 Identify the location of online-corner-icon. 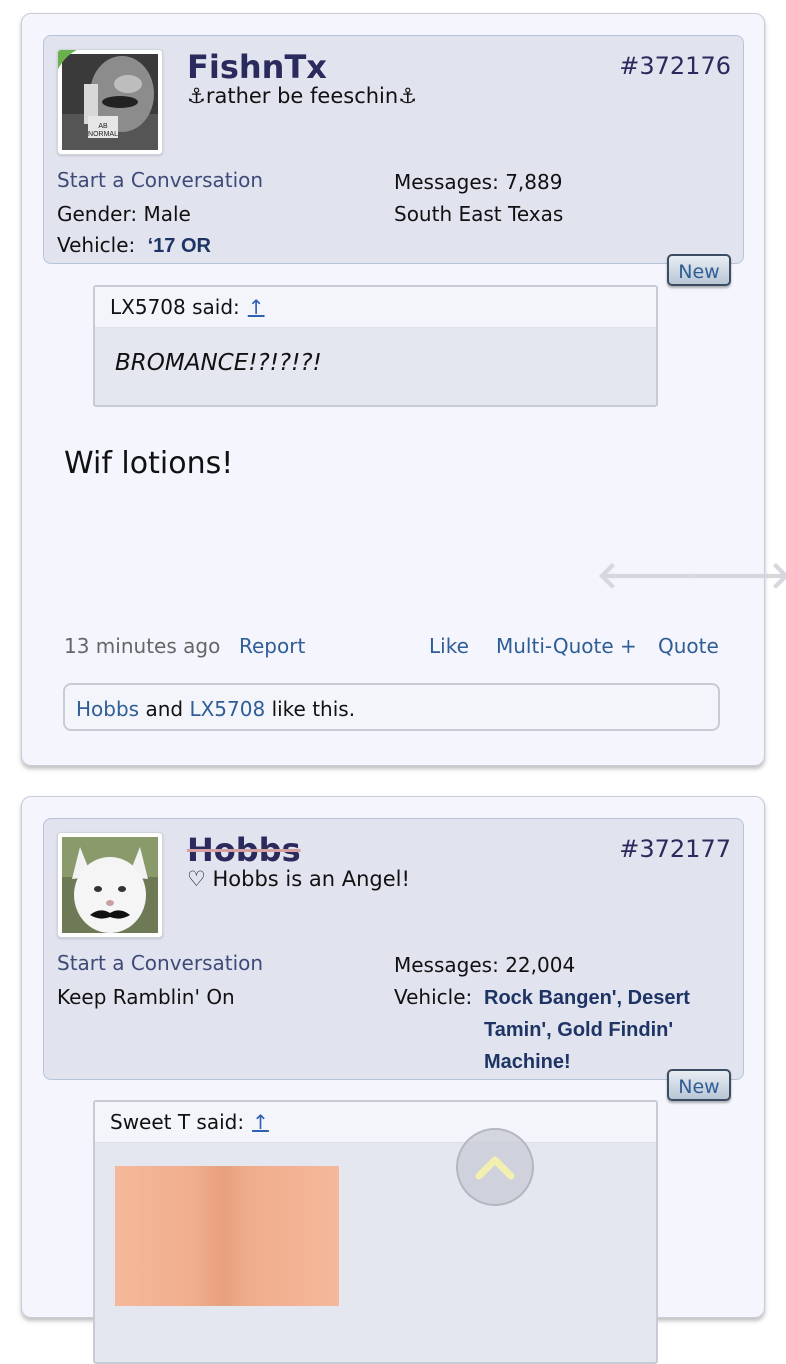
(67, 60).